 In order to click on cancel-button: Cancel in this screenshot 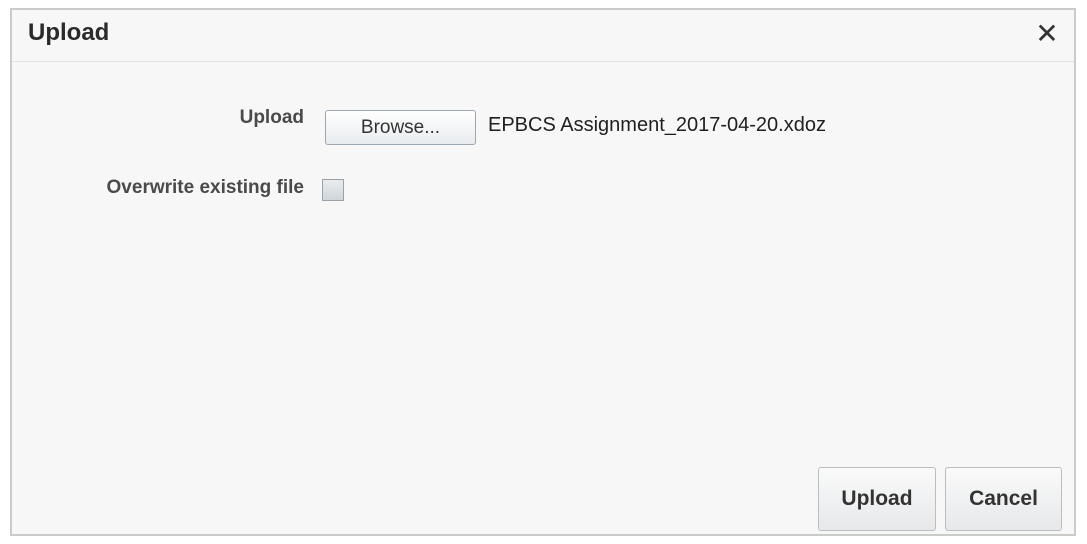, I will do `click(1003, 499)`.